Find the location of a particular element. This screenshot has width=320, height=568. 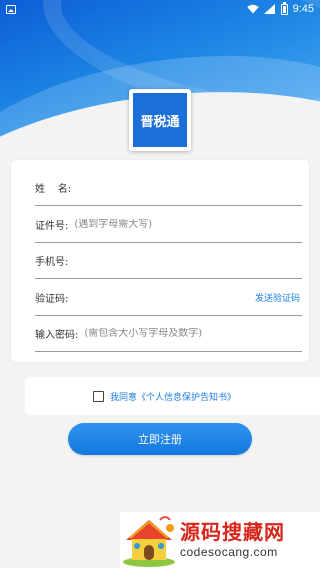

password-field-row: 输入密码: is located at coordinates (168, 334).